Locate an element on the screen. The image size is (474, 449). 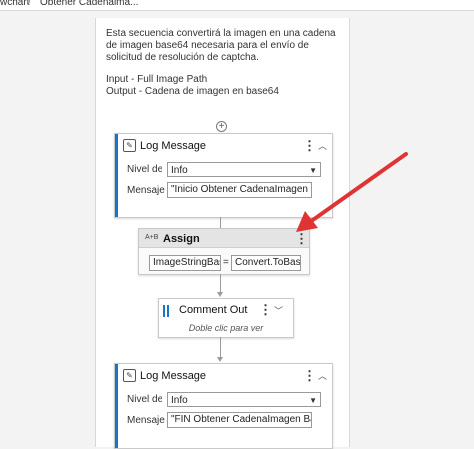
add-activity-icon: + is located at coordinates (221, 126).